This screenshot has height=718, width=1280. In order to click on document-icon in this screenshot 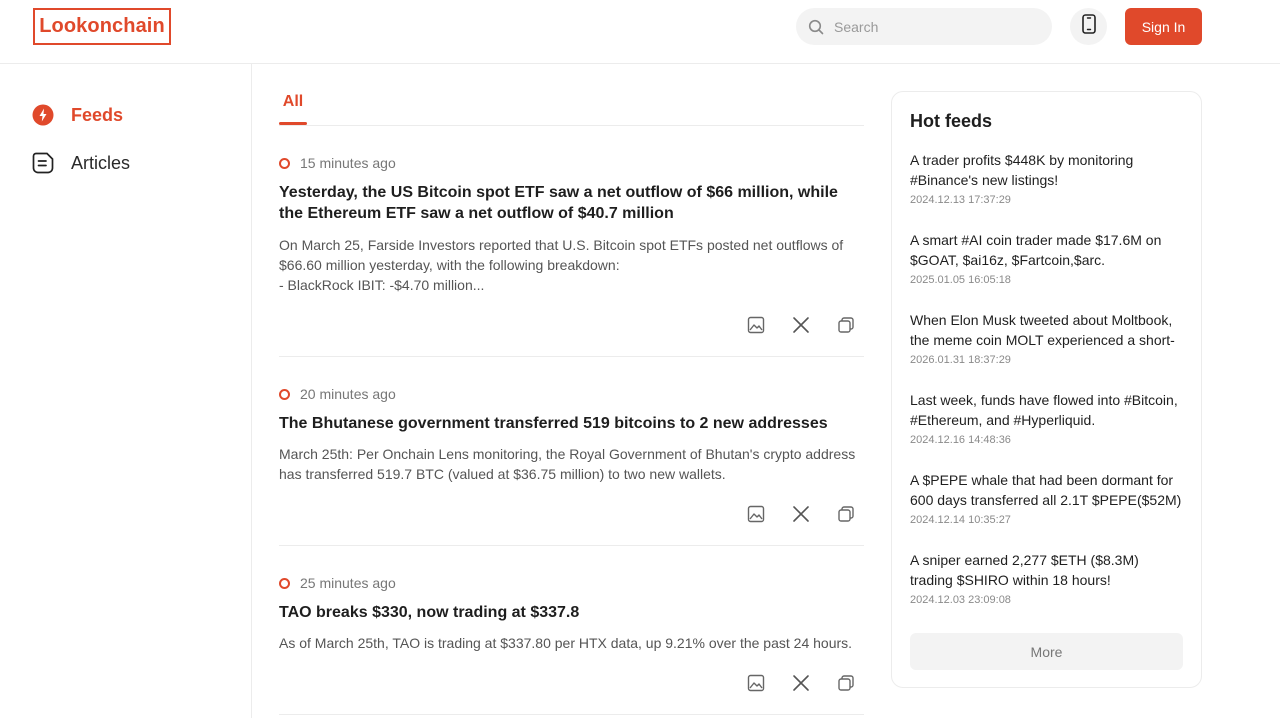, I will do `click(43, 163)`.